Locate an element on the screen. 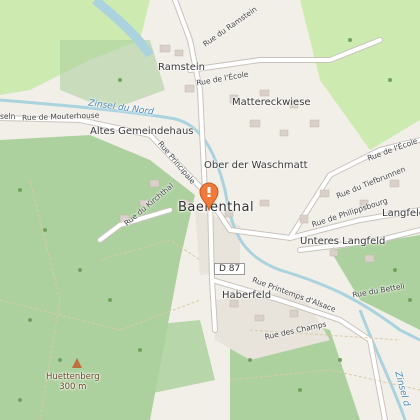 Image resolution: width=420 pixels, height=420 pixels. peak-name: Huettenberg is located at coordinates (73, 377).